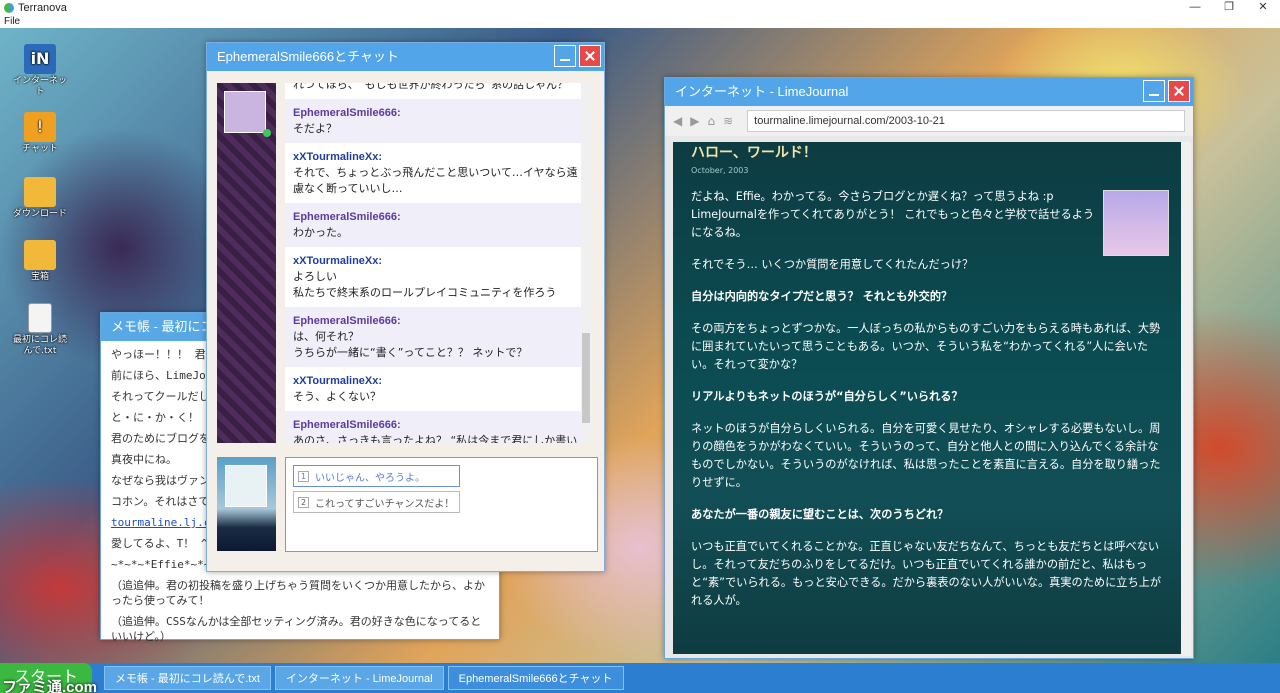 The image size is (1280, 693). I want to click on forward-icon: ▶, so click(694, 121).